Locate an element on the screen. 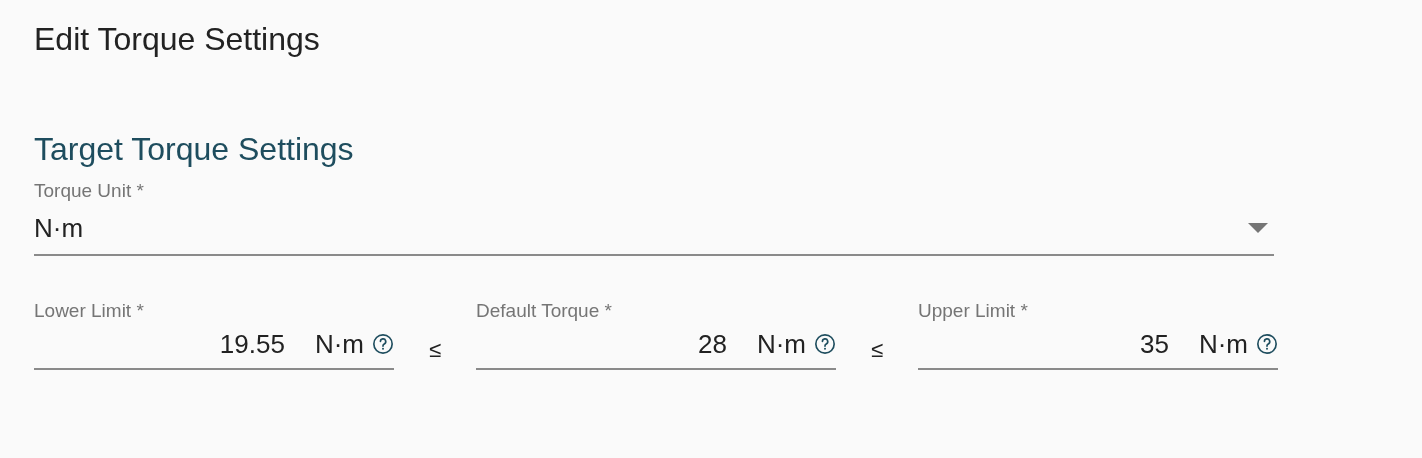  field-label: Lower Limit * is located at coordinates (89, 311).